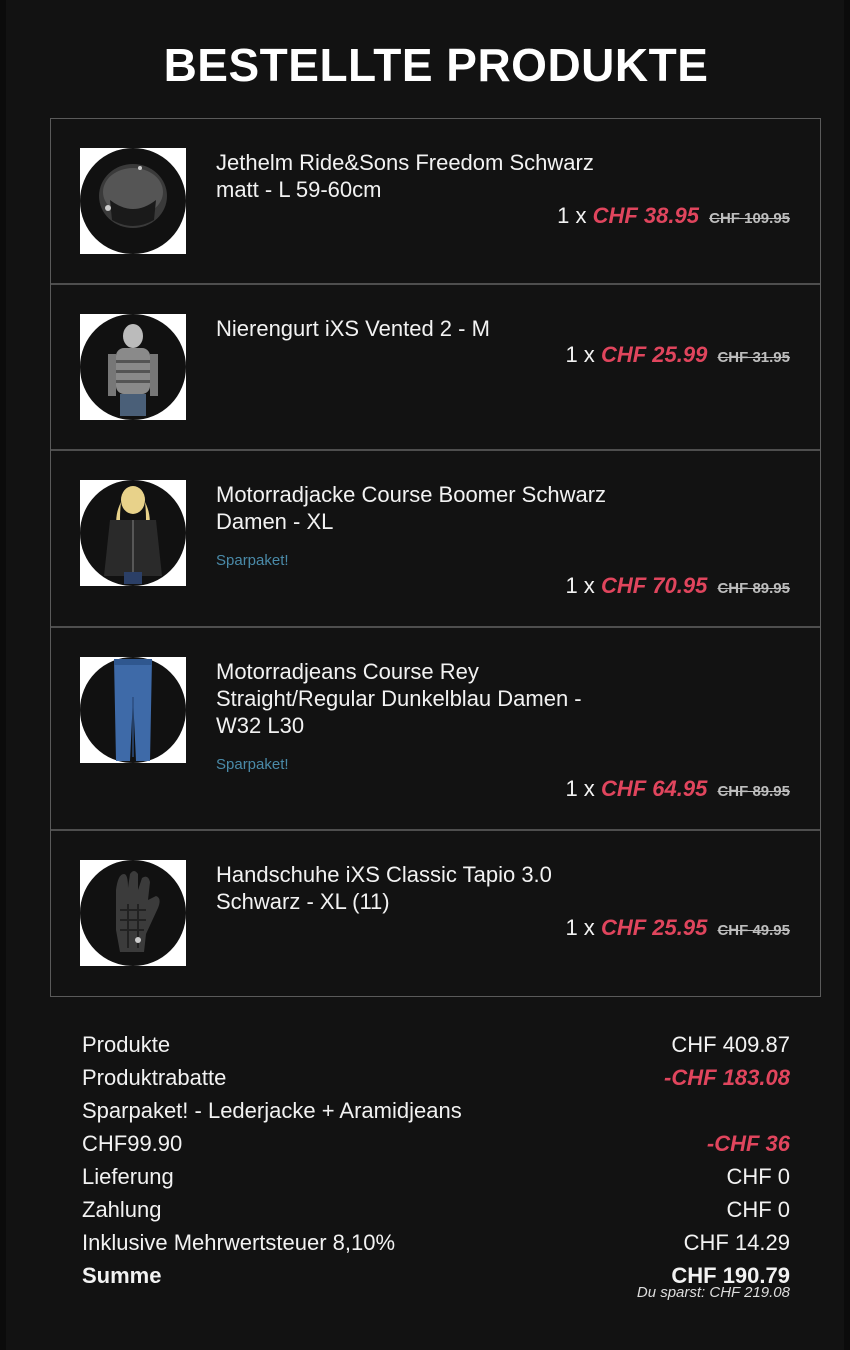  I want to click on summary-value: CHF 14.29, so click(736, 1242).